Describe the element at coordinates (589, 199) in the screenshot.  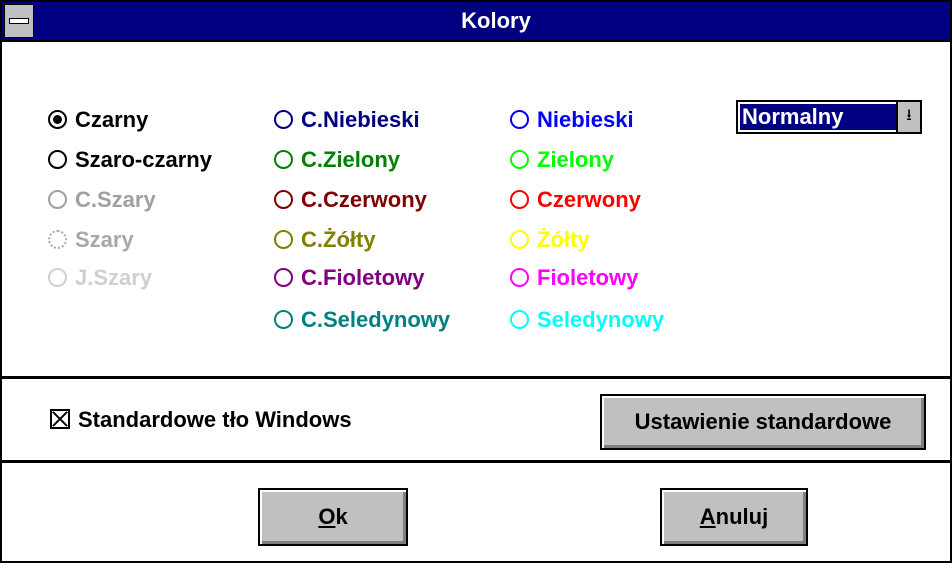
I see `radio-label: Czerwony` at that location.